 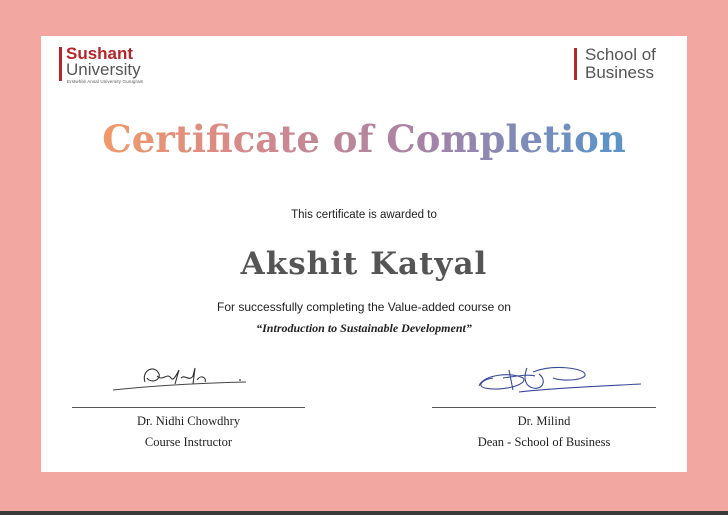 I want to click on instructor-signature-line, so click(x=188, y=407).